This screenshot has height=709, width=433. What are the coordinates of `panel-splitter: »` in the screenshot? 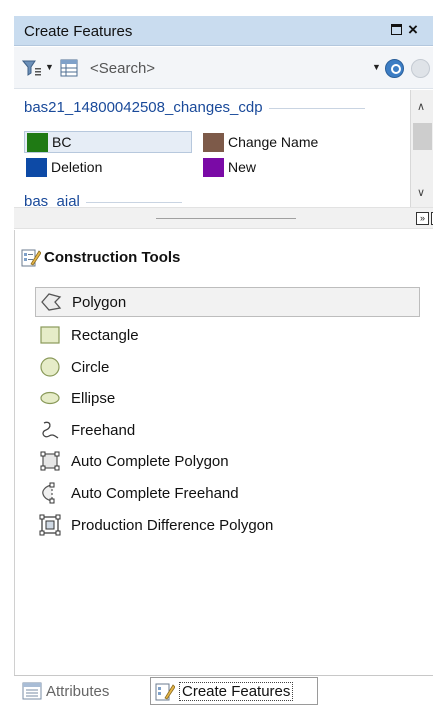 It's located at (223, 218).